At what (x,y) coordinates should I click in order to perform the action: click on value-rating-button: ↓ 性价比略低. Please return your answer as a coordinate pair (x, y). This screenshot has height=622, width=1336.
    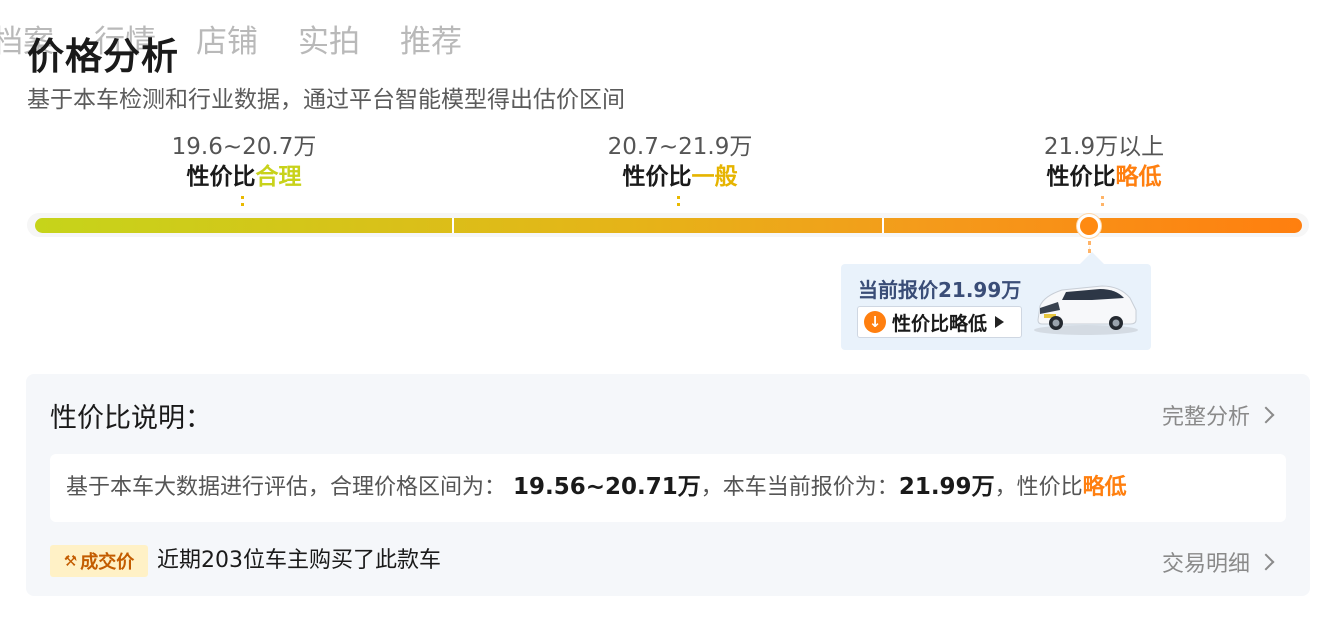
    Looking at the image, I should click on (939, 322).